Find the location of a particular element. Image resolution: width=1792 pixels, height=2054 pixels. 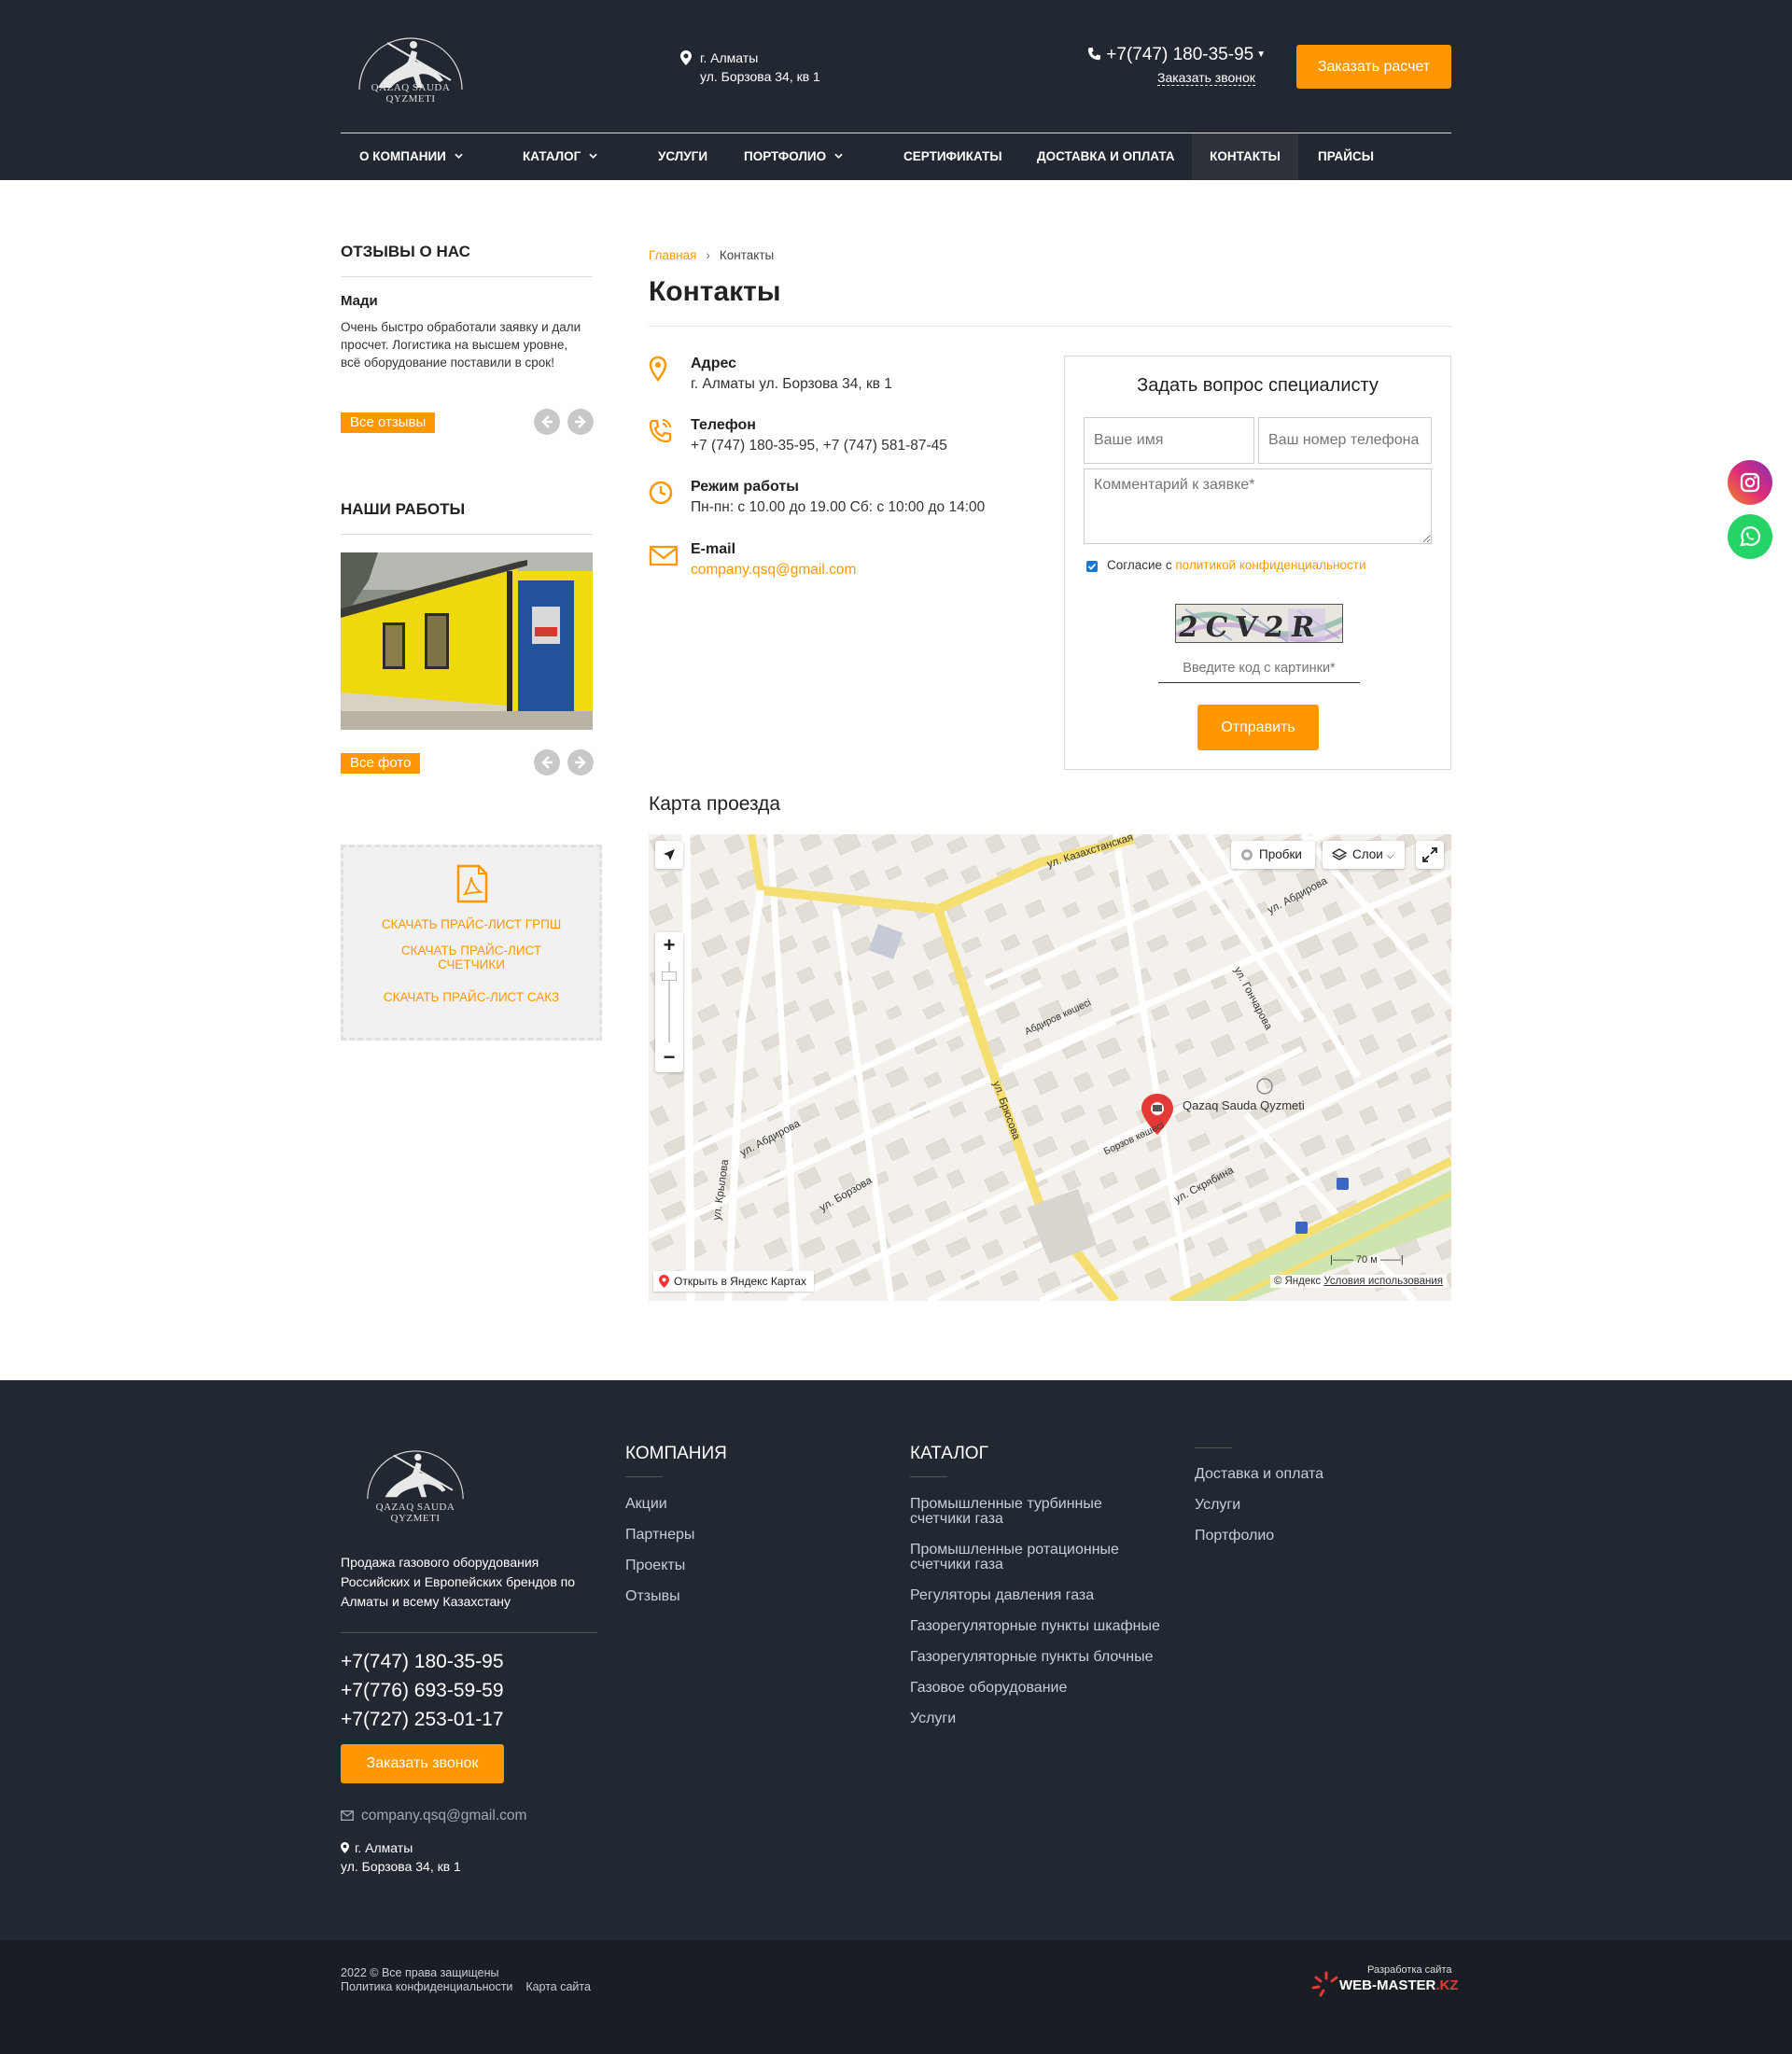

footer-link-partners: Партнеры is located at coordinates (659, 1535).